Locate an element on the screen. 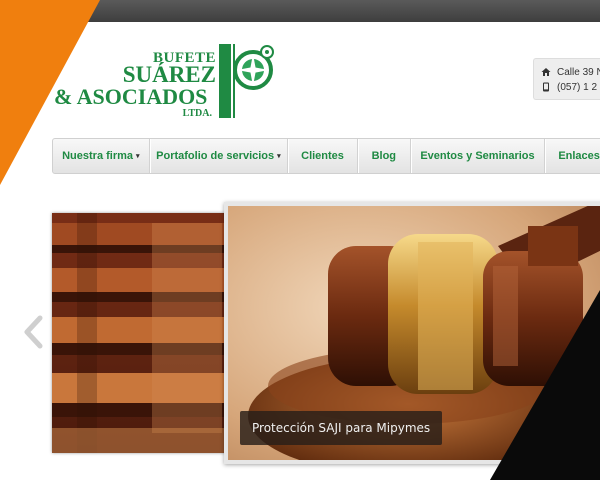 The width and height of the screenshot is (600, 480). contact-address-text: Calle 39 N is located at coordinates (578, 72).